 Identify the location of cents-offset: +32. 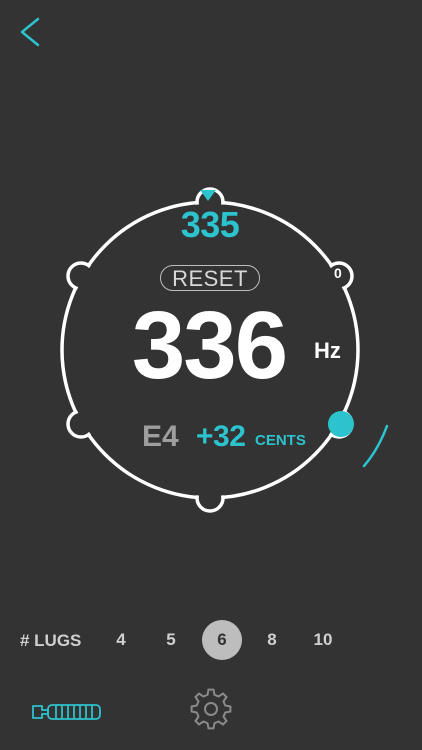
(221, 436).